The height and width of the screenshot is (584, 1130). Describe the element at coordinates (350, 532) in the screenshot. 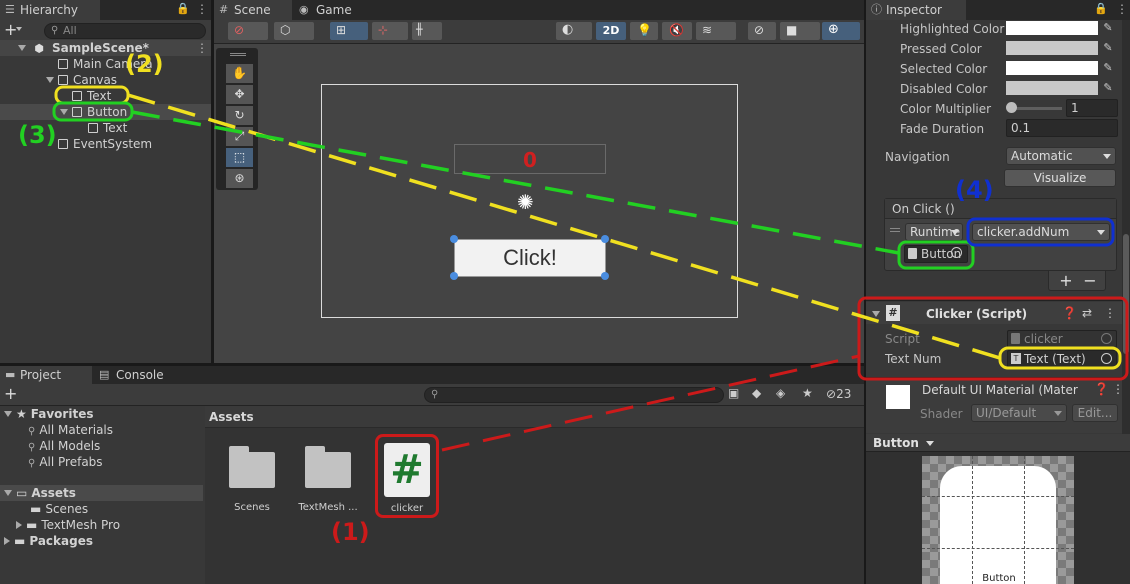

I see `annotation-1: (1)` at that location.